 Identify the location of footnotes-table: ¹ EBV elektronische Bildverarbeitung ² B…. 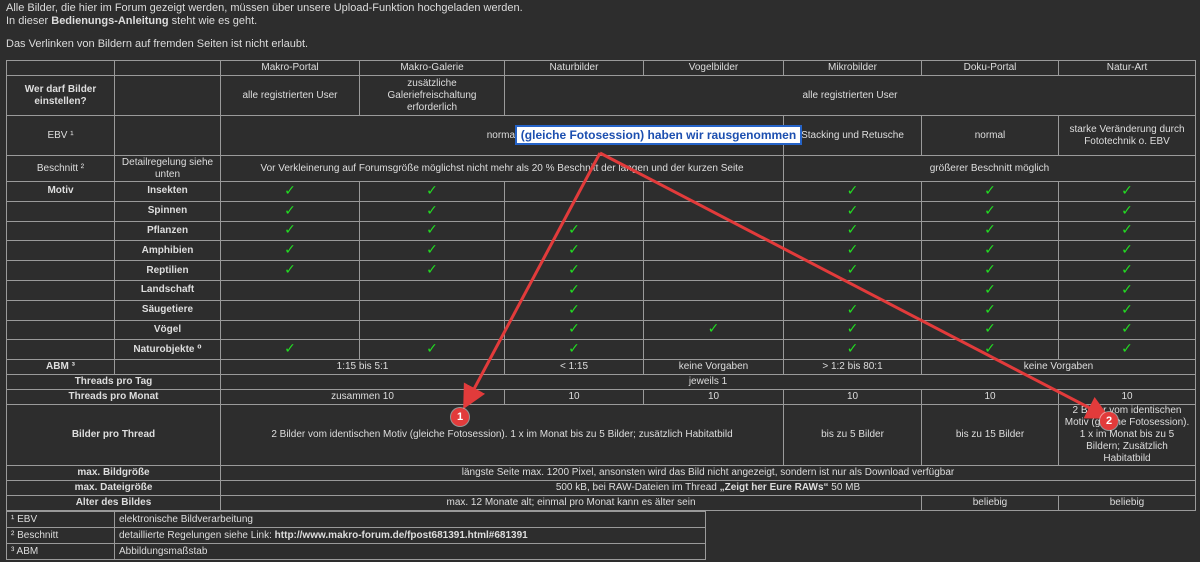
(356, 535).